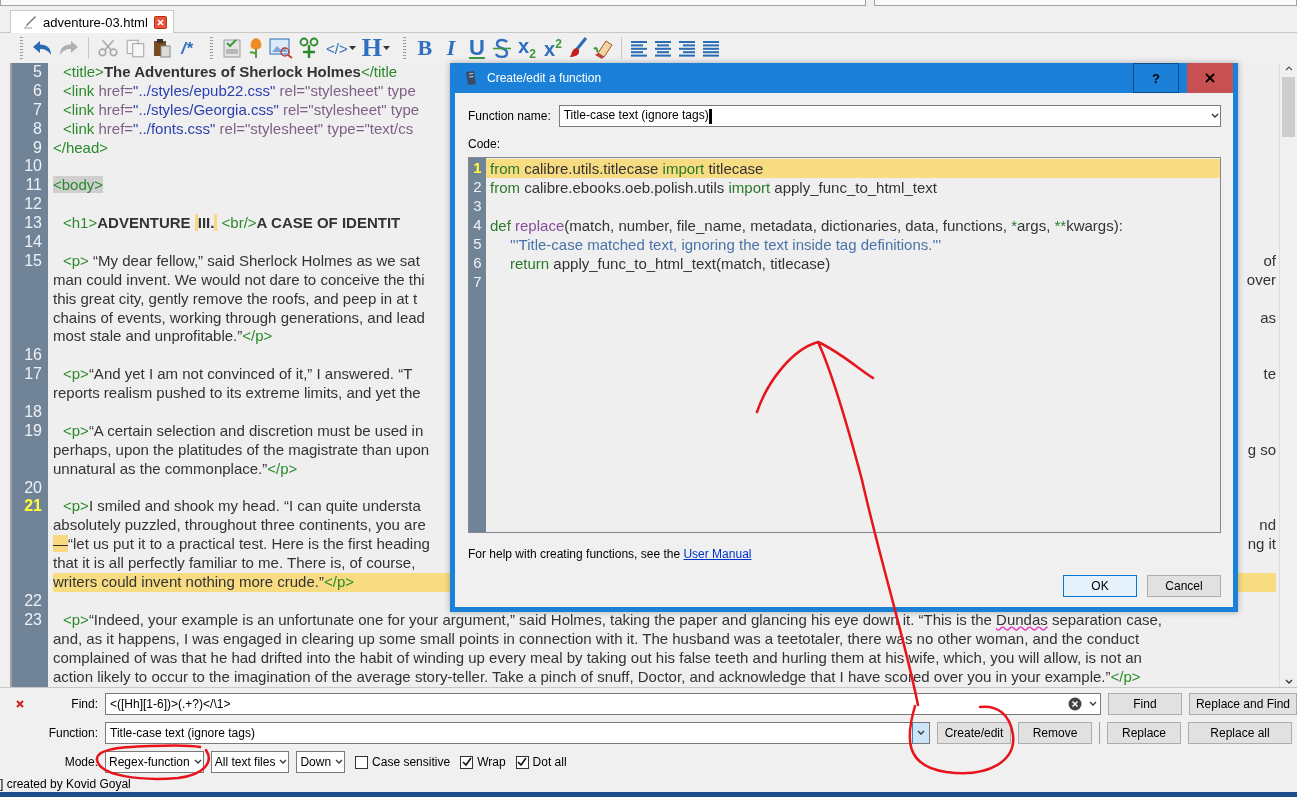 The image size is (1297, 797). Describe the element at coordinates (577, 48) in the screenshot. I see `brush-icon` at that location.